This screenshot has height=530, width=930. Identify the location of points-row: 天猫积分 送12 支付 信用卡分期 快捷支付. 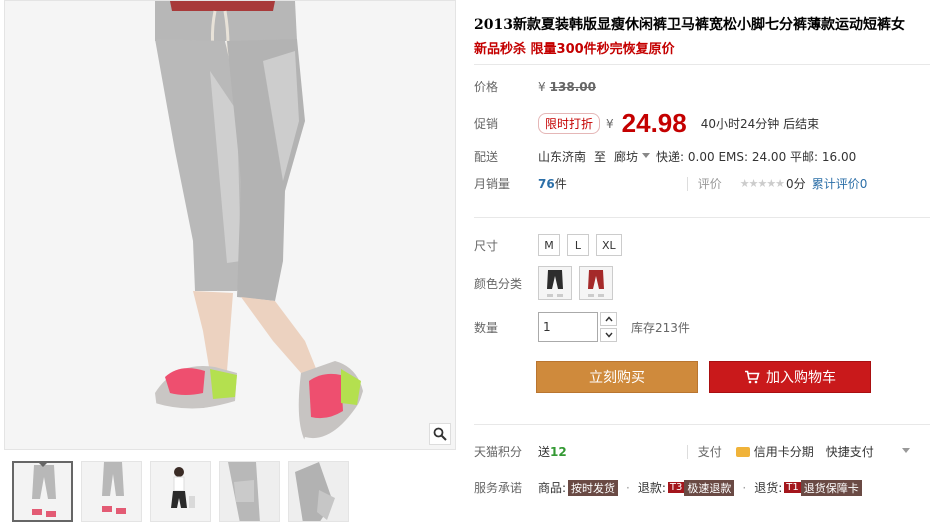
(695, 451).